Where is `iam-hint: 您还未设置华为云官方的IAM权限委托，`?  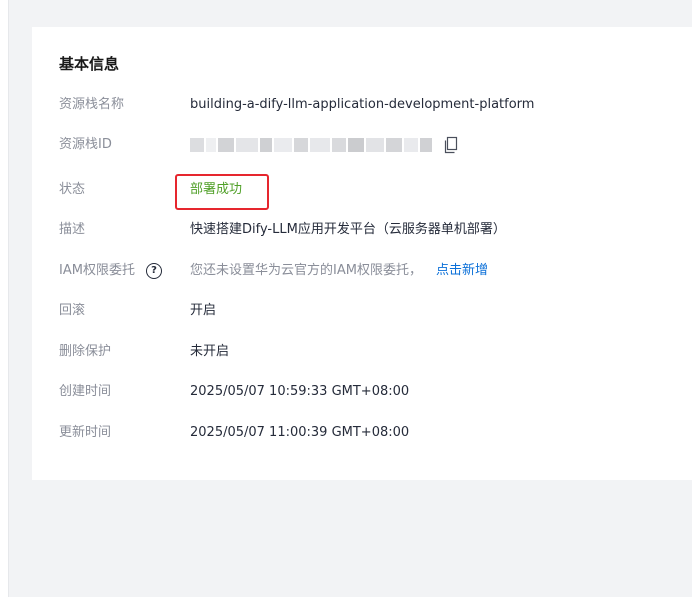 iam-hint: 您还未设置华为云官方的IAM权限委托， is located at coordinates (306, 270).